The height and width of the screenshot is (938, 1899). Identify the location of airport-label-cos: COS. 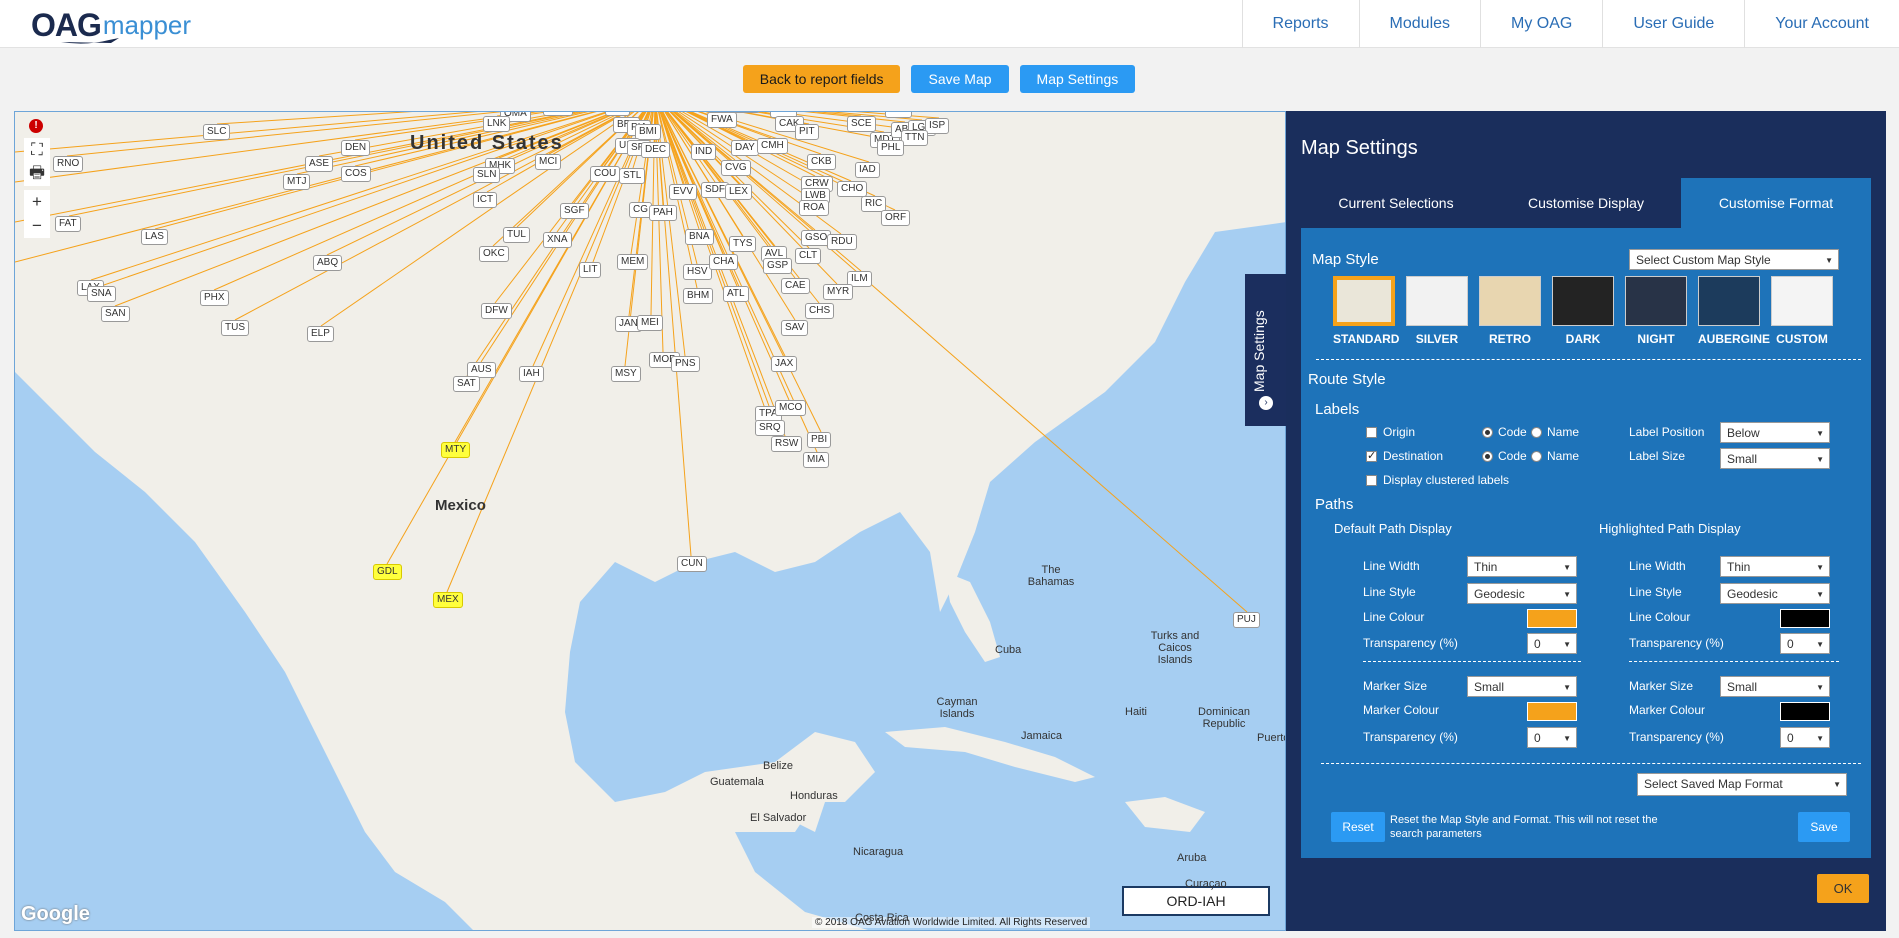
(356, 174).